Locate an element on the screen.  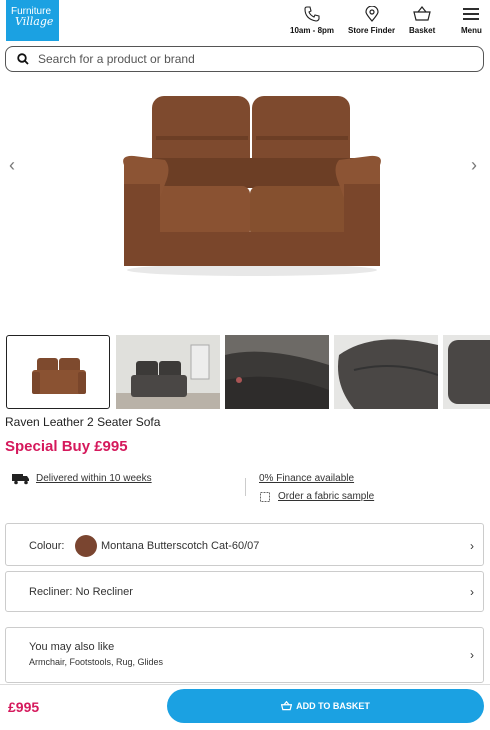
thumbnail-4-image is located at coordinates (386, 372).